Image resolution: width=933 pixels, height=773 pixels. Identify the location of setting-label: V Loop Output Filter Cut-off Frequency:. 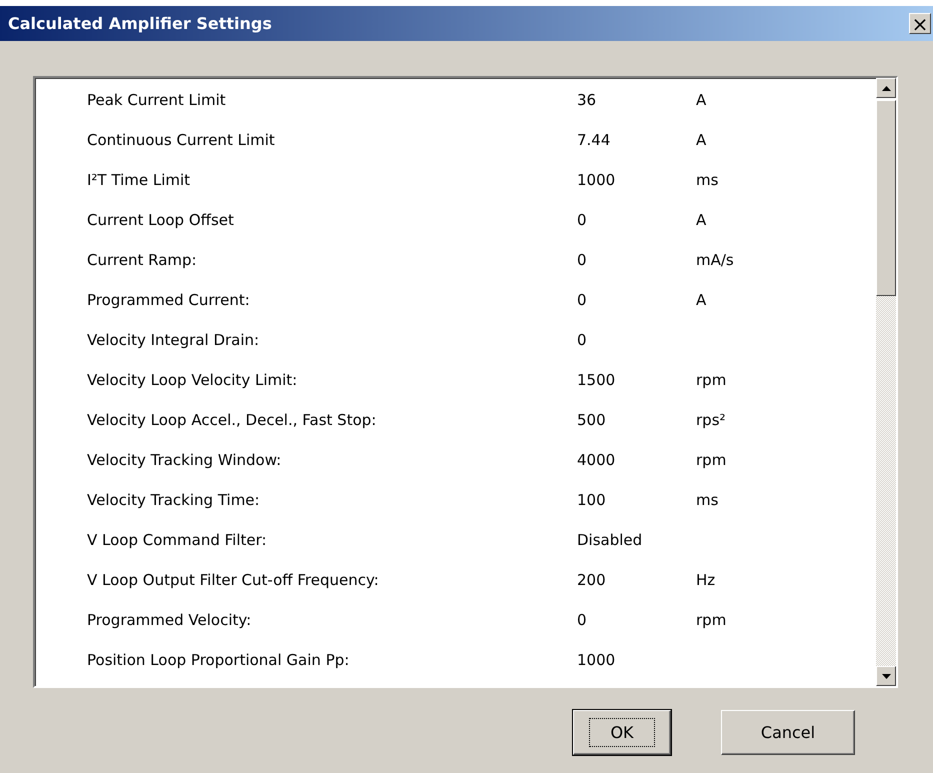
(233, 580).